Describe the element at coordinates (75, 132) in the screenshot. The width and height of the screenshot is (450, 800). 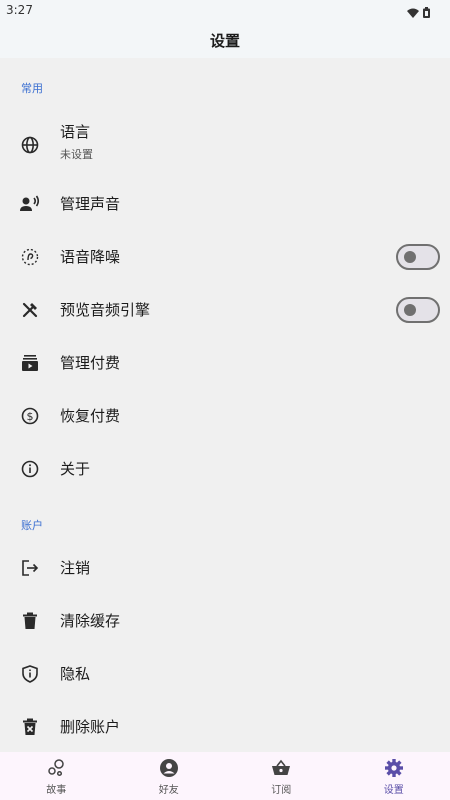
I see `settings-item-label: 语言` at that location.